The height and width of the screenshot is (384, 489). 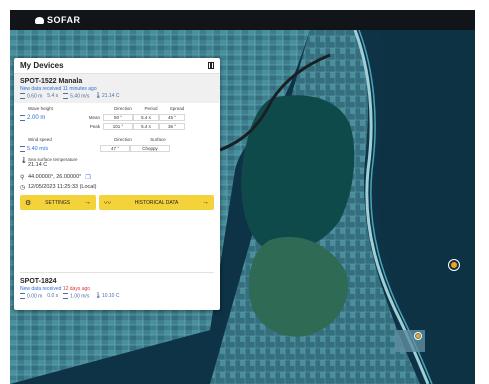 What do you see at coordinates (76, 296) in the screenshot?
I see `quick-wind: 1.00 m/s` at bounding box center [76, 296].